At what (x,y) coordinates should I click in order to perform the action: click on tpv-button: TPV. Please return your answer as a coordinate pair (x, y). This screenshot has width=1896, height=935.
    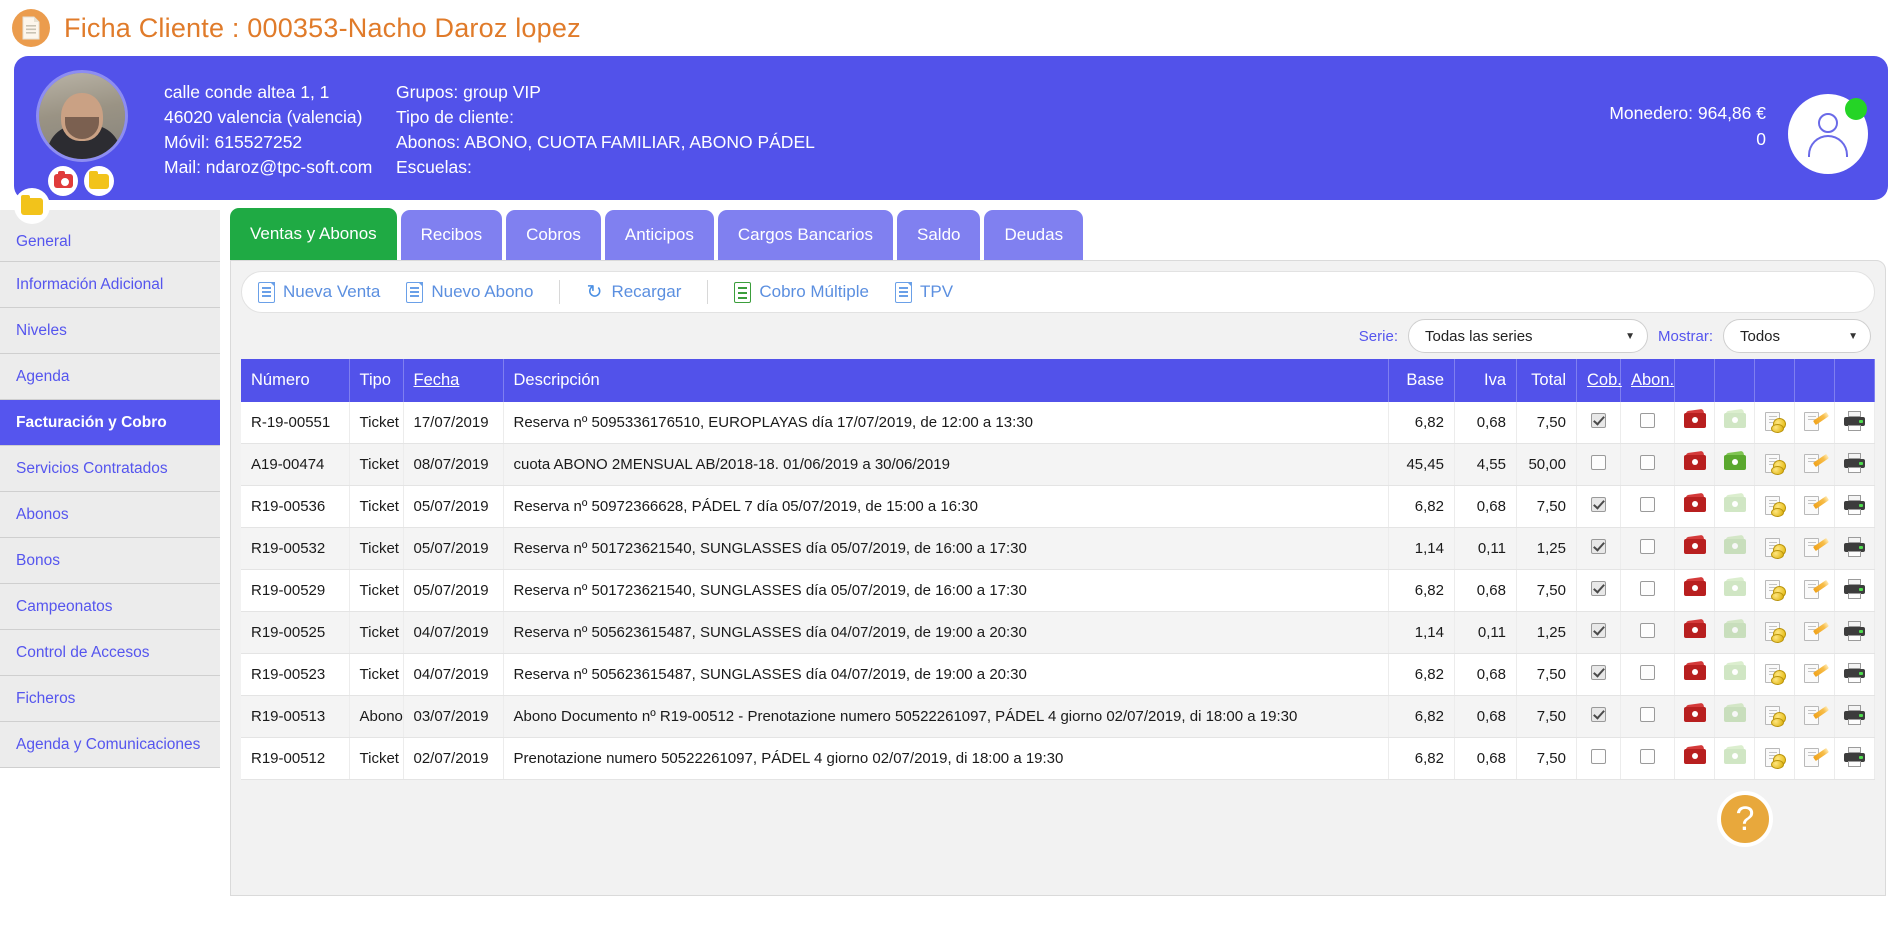
    Looking at the image, I should click on (923, 292).